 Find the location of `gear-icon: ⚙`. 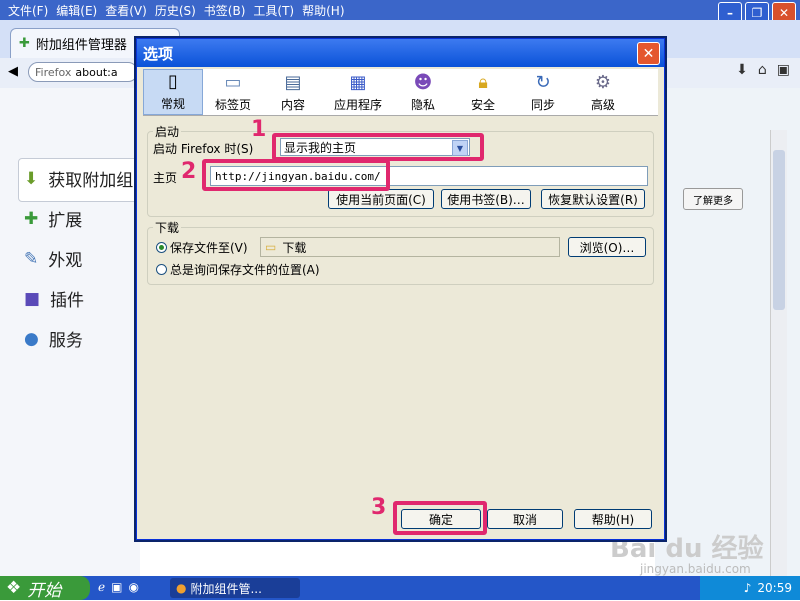

gear-icon: ⚙ is located at coordinates (603, 82).